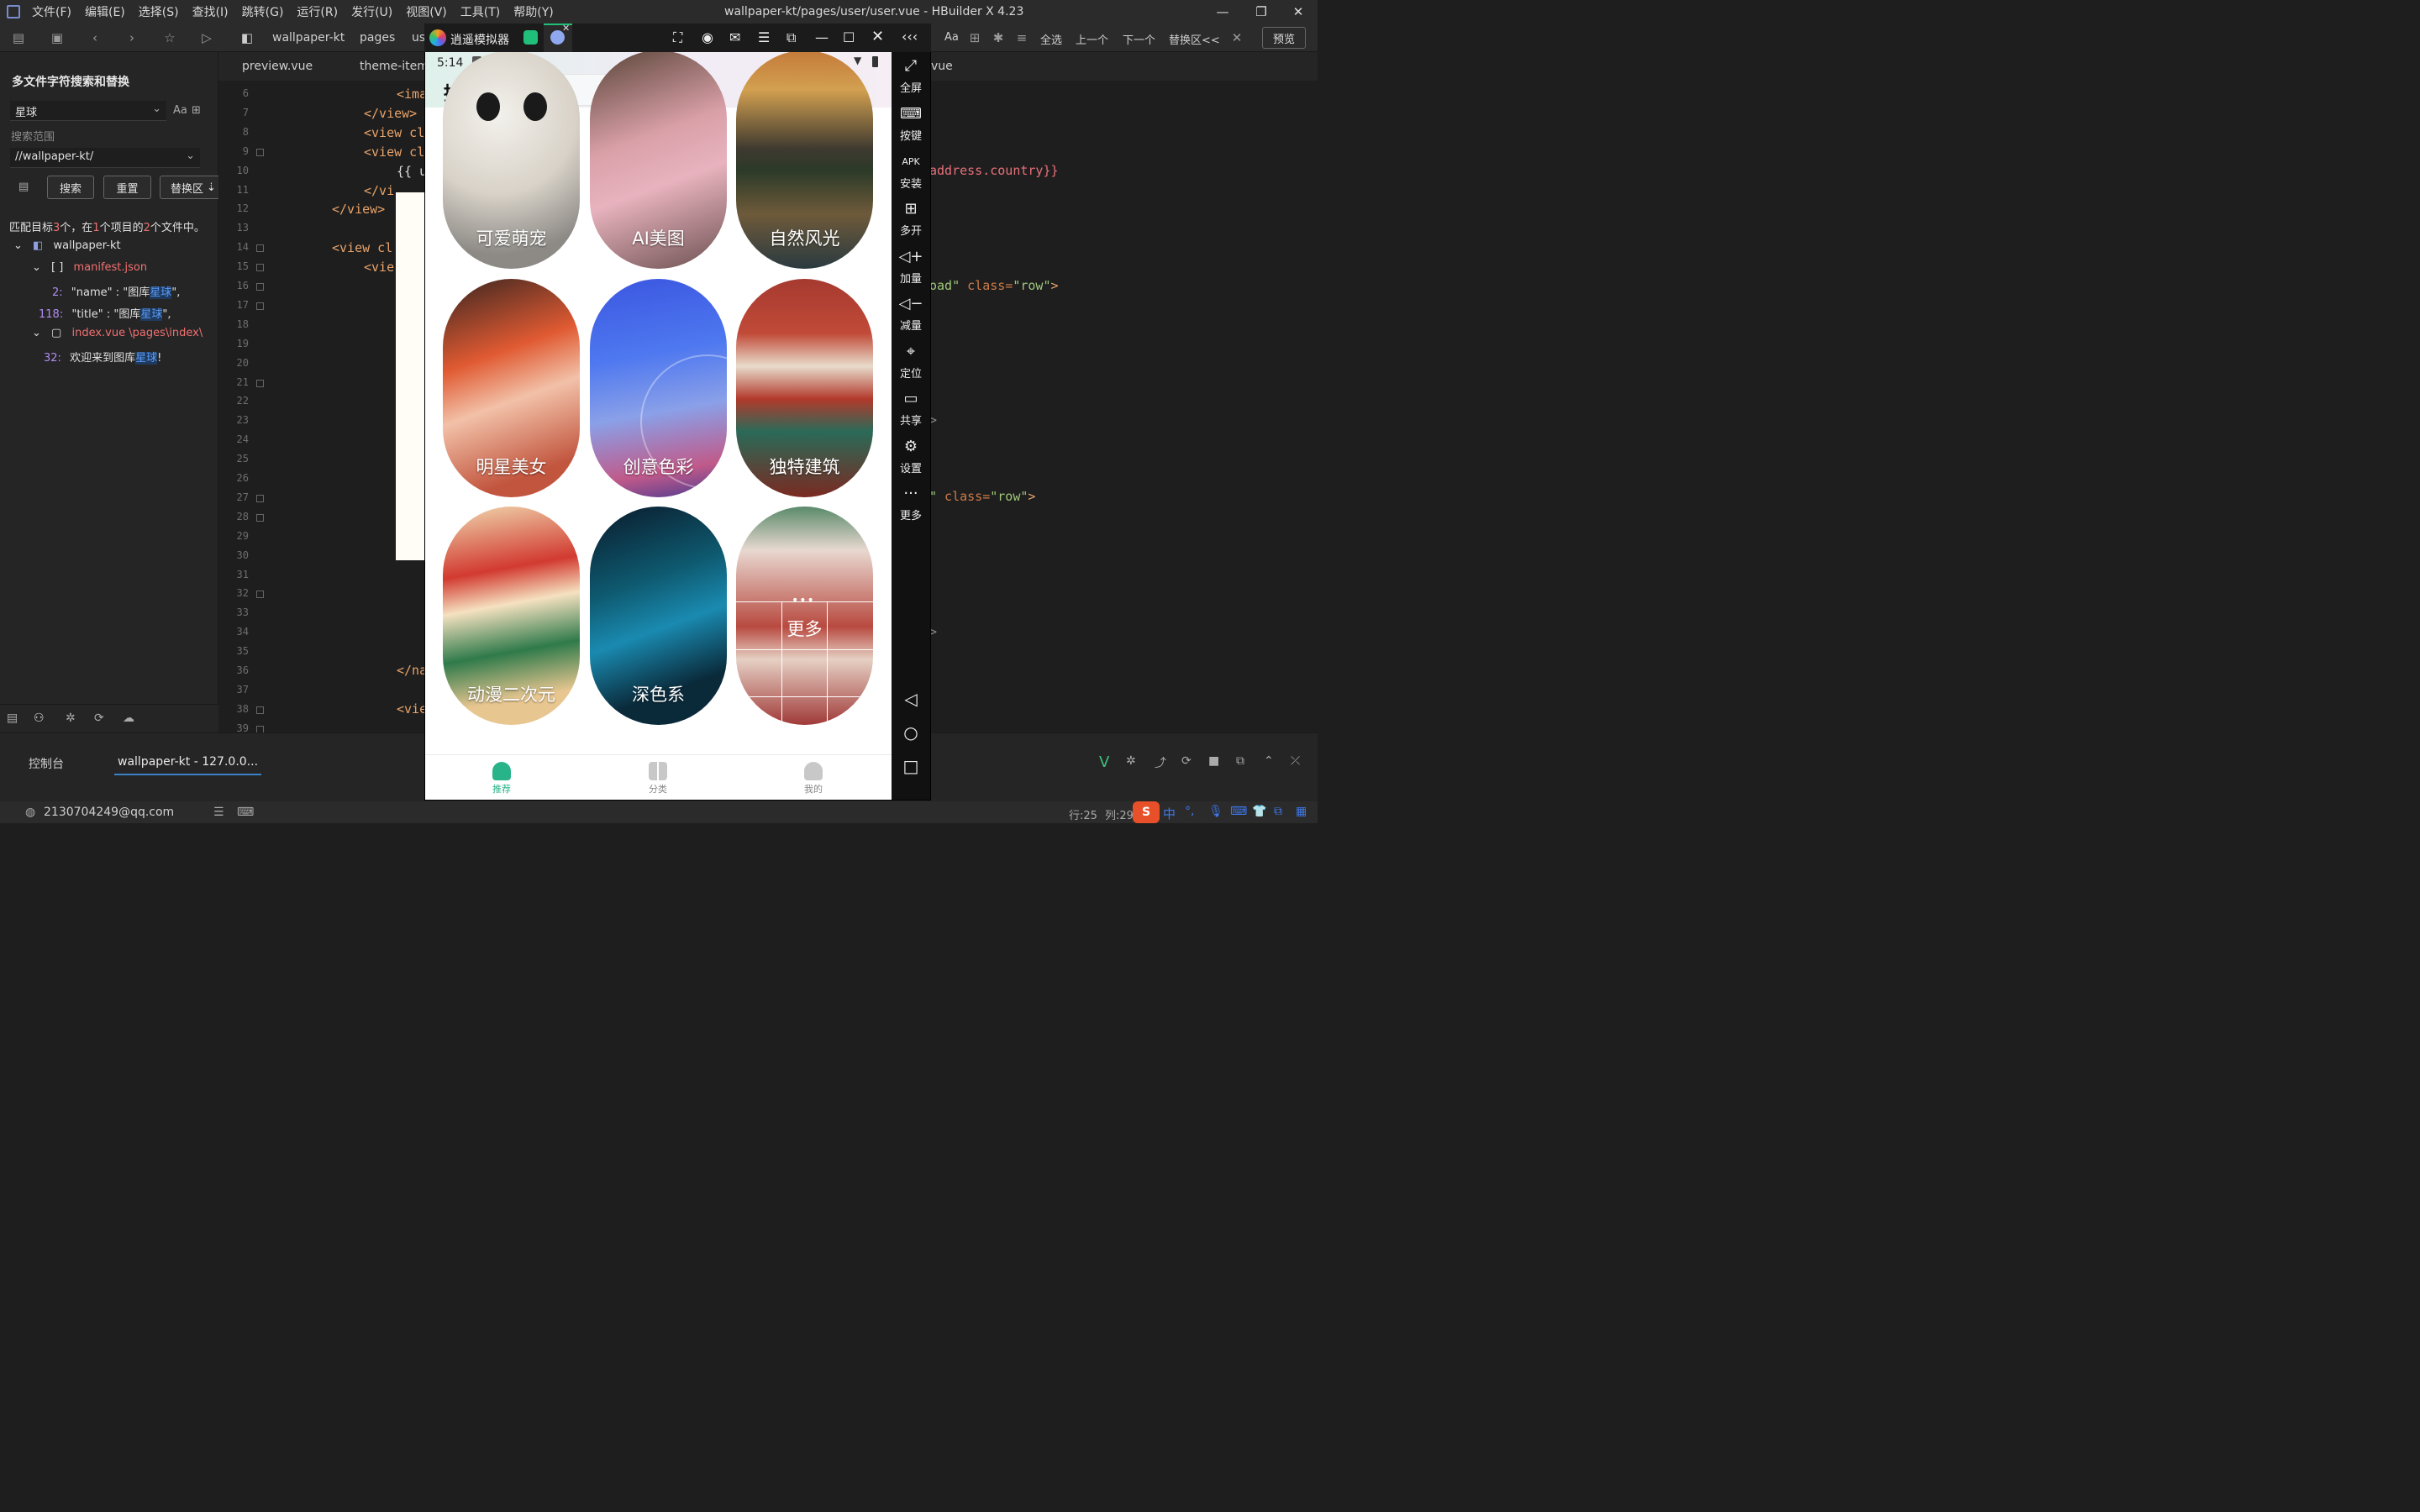 This screenshot has height=1512, width=2420. Describe the element at coordinates (813, 778) in the screenshot. I see `nav-mine: 我的` at that location.